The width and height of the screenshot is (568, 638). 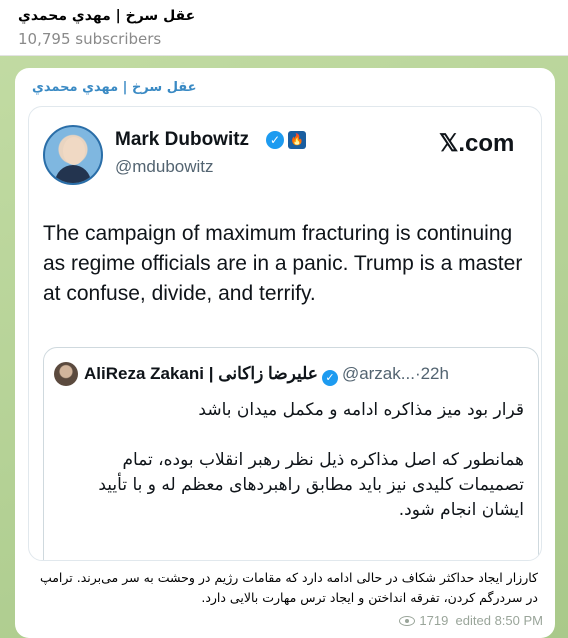 What do you see at coordinates (293, 16) in the screenshot?
I see `channel-title: عقل سرخ | مهدي محمدي` at bounding box center [293, 16].